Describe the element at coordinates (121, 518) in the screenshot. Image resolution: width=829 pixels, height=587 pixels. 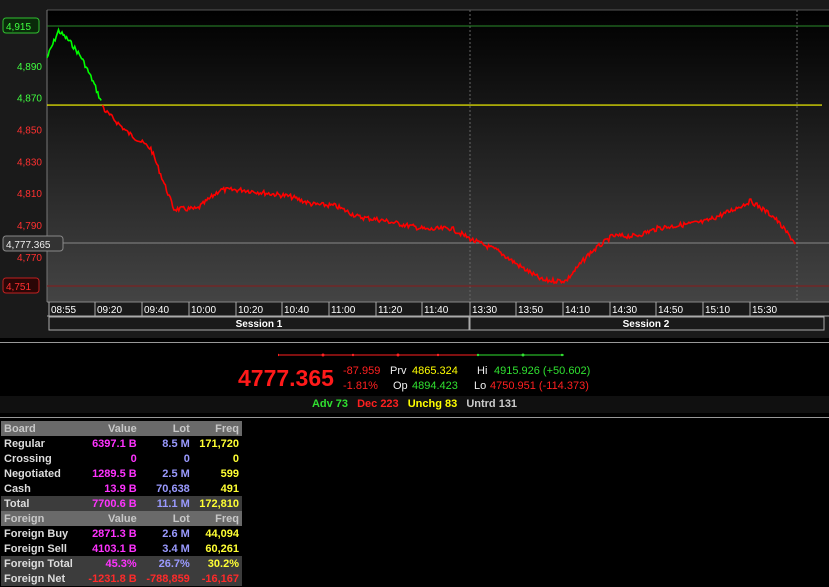
I see `foreign-header: Foreign Value Lot Freq` at that location.